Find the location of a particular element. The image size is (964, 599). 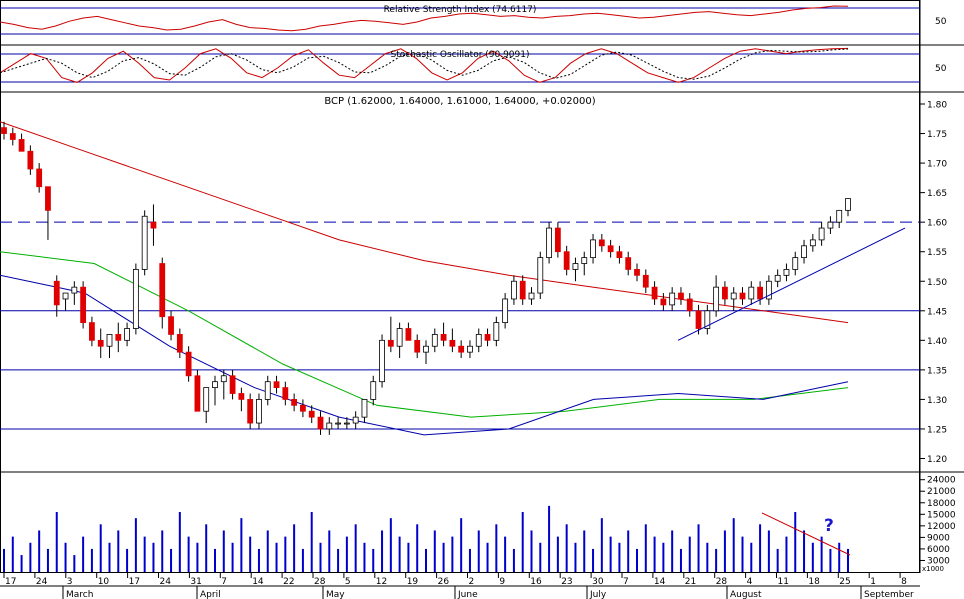

month-label: March is located at coordinates (79, 594).